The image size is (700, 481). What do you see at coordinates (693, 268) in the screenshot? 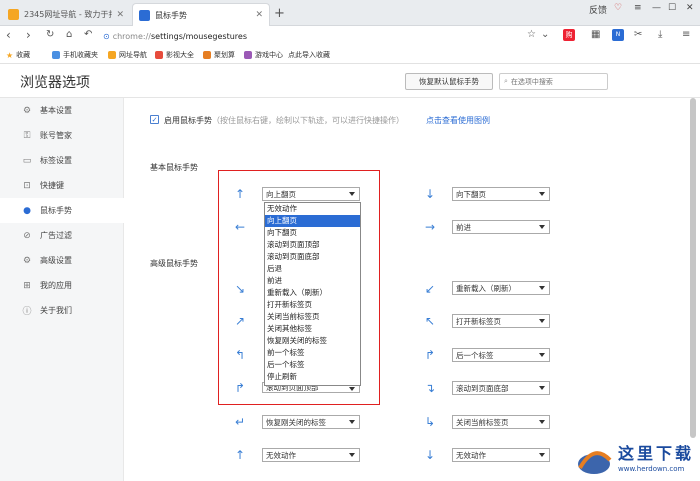
I see `vertical-scrollbar` at bounding box center [693, 268].